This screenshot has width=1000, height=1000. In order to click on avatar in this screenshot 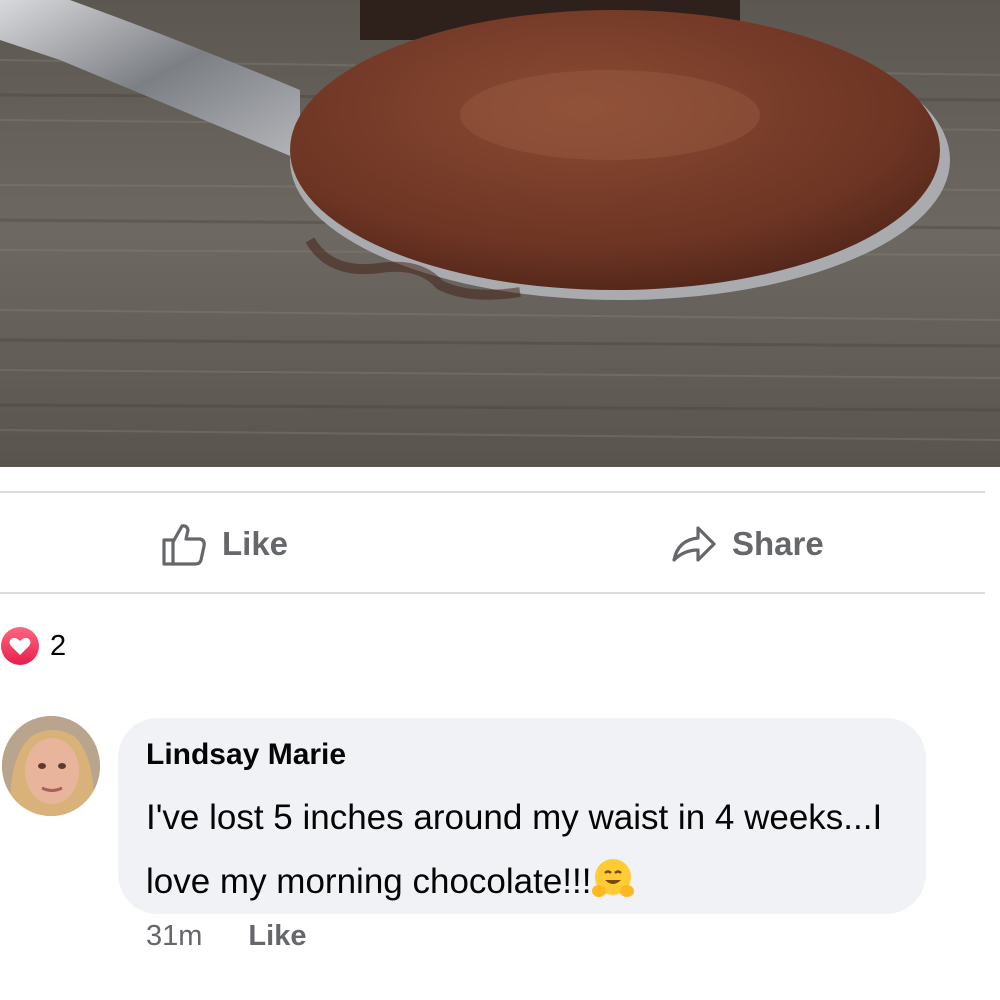, I will do `click(51, 766)`.